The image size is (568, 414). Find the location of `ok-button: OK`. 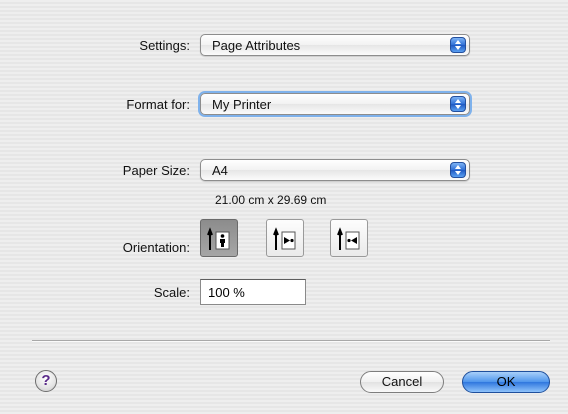

ok-button: OK is located at coordinates (506, 382).